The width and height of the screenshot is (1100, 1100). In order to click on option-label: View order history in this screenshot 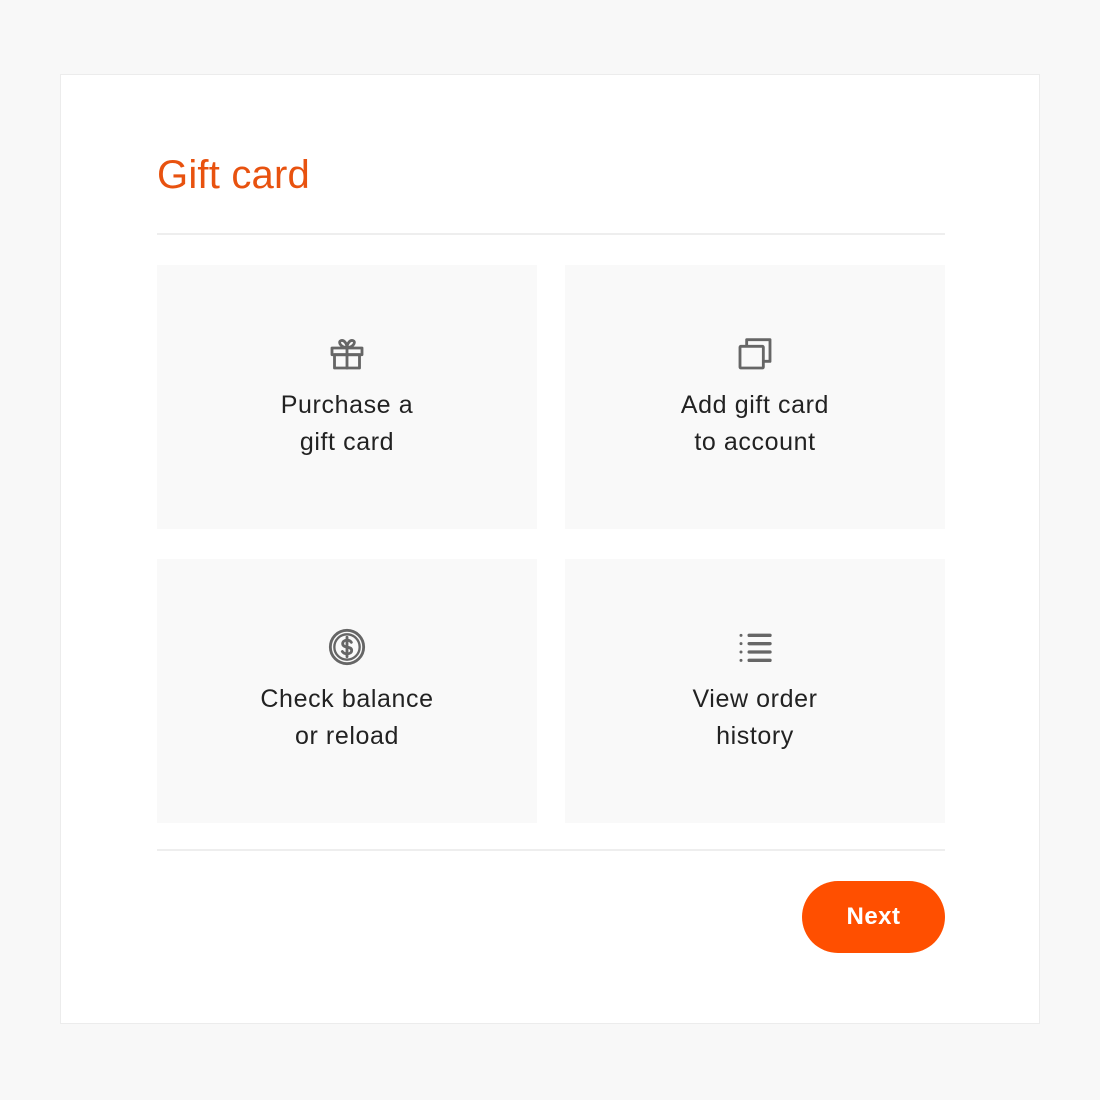, I will do `click(755, 717)`.